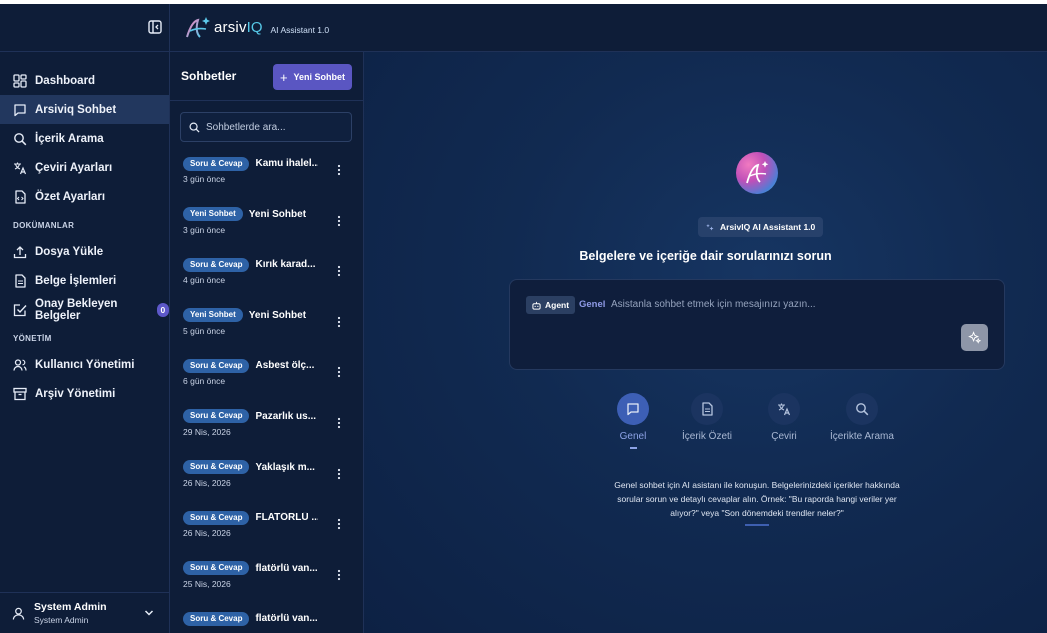 The height and width of the screenshot is (633, 1047). Describe the element at coordinates (20, 393) in the screenshot. I see `archive-icon` at that location.